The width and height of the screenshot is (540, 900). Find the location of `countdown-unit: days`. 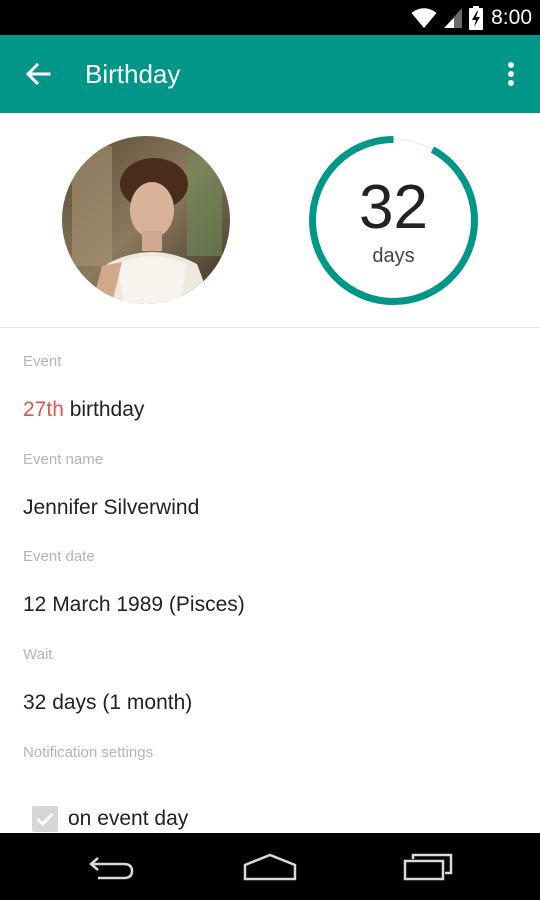

countdown-unit: days is located at coordinates (393, 256).